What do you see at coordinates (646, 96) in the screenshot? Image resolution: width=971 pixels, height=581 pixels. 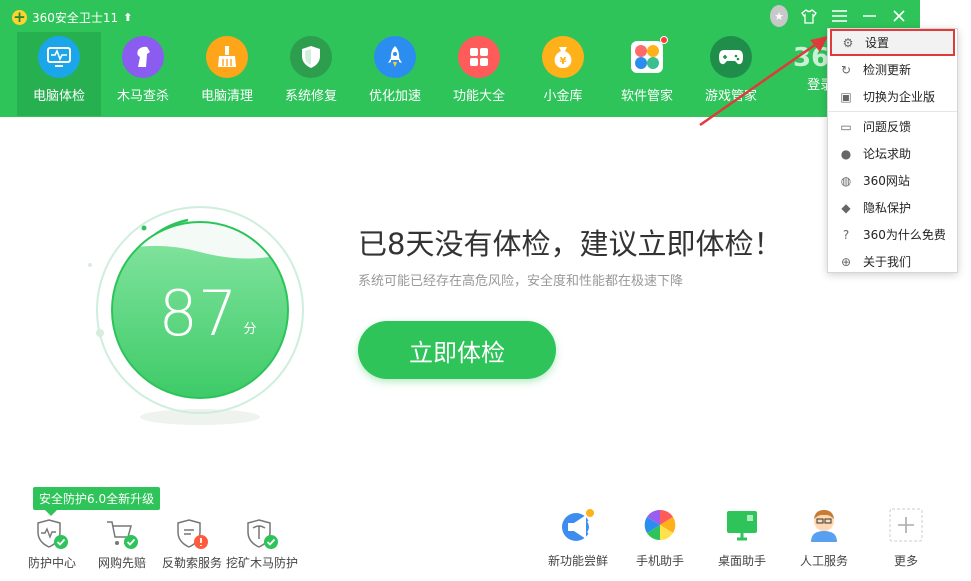 I see `nav-label: 软件管家` at bounding box center [646, 96].